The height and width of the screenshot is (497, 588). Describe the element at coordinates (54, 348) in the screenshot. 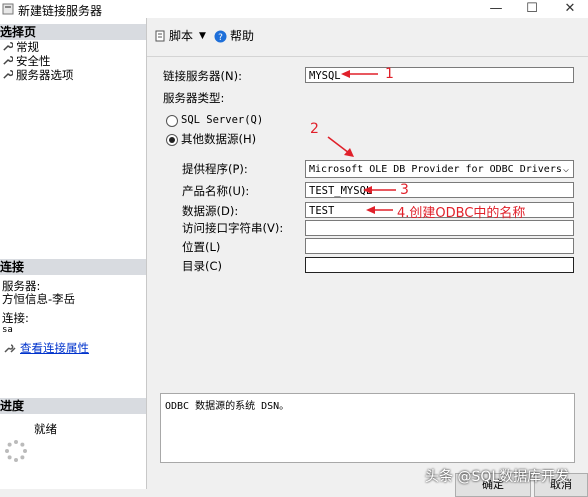

I see `view-connection-properties-link: 查看连接属性` at that location.